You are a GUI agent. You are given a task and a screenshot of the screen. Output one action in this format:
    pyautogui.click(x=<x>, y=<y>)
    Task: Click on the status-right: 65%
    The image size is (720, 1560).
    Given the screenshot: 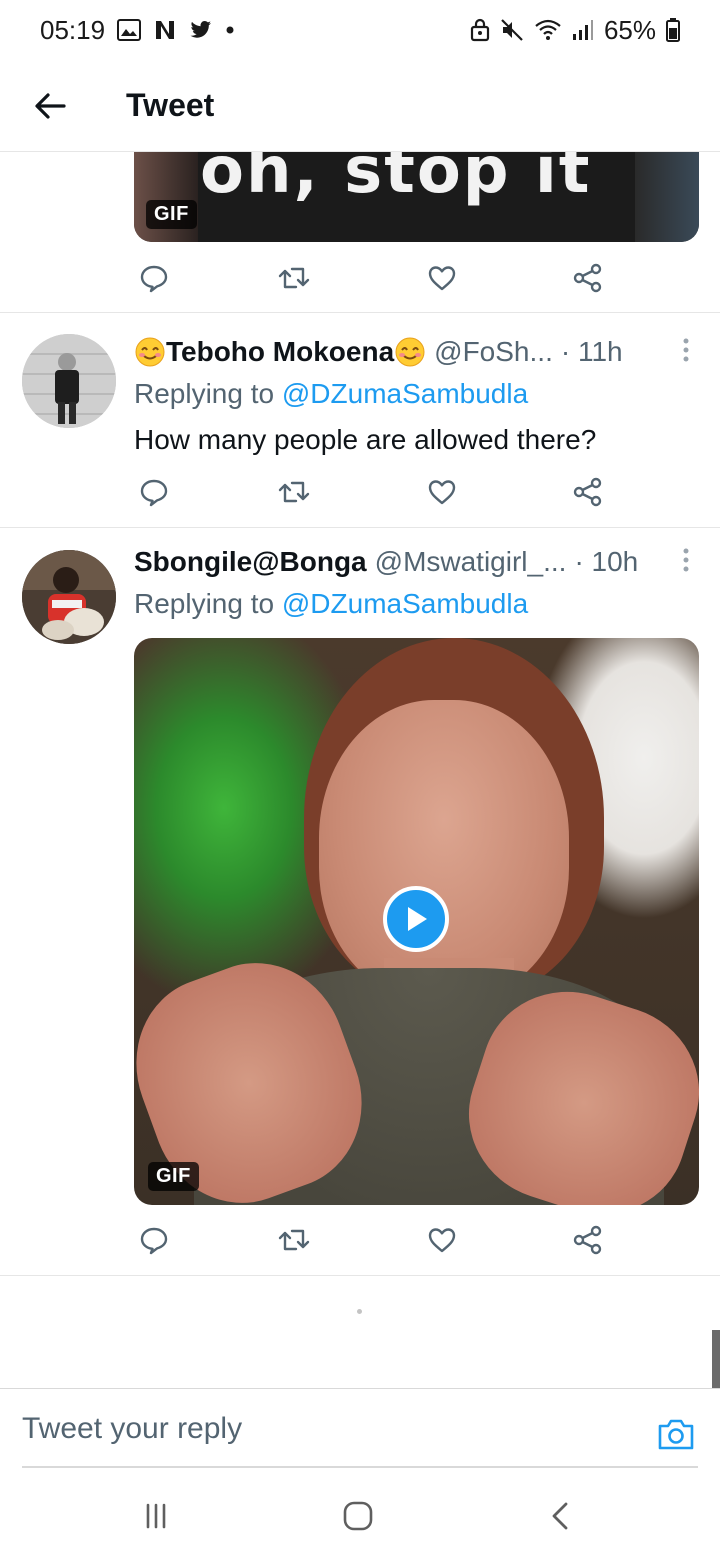 What is the action you would take?
    pyautogui.click(x=575, y=30)
    